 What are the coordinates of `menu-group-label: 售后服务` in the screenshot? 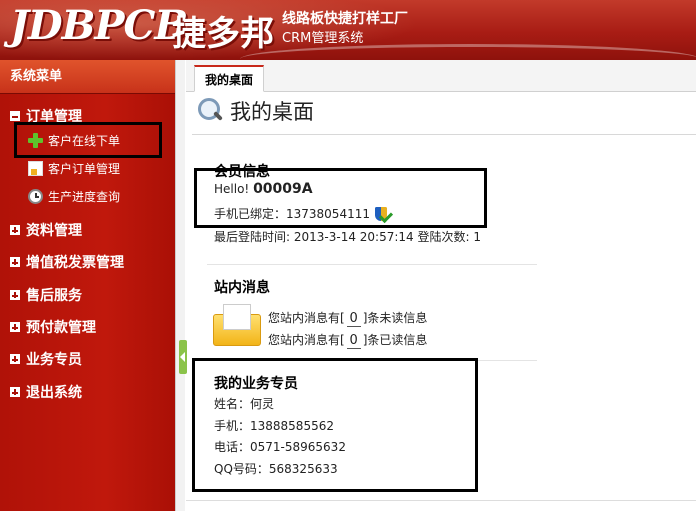 It's located at (54, 296).